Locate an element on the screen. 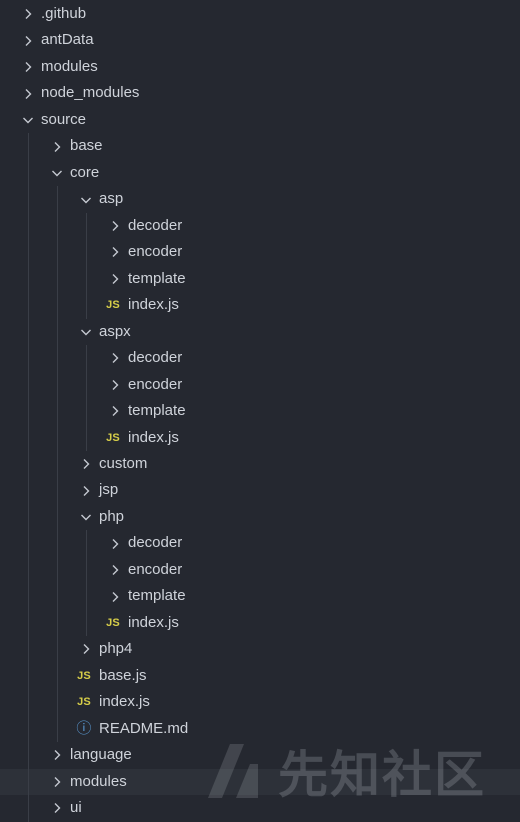 The image size is (520, 822). tree-folder-source: source is located at coordinates (260, 120).